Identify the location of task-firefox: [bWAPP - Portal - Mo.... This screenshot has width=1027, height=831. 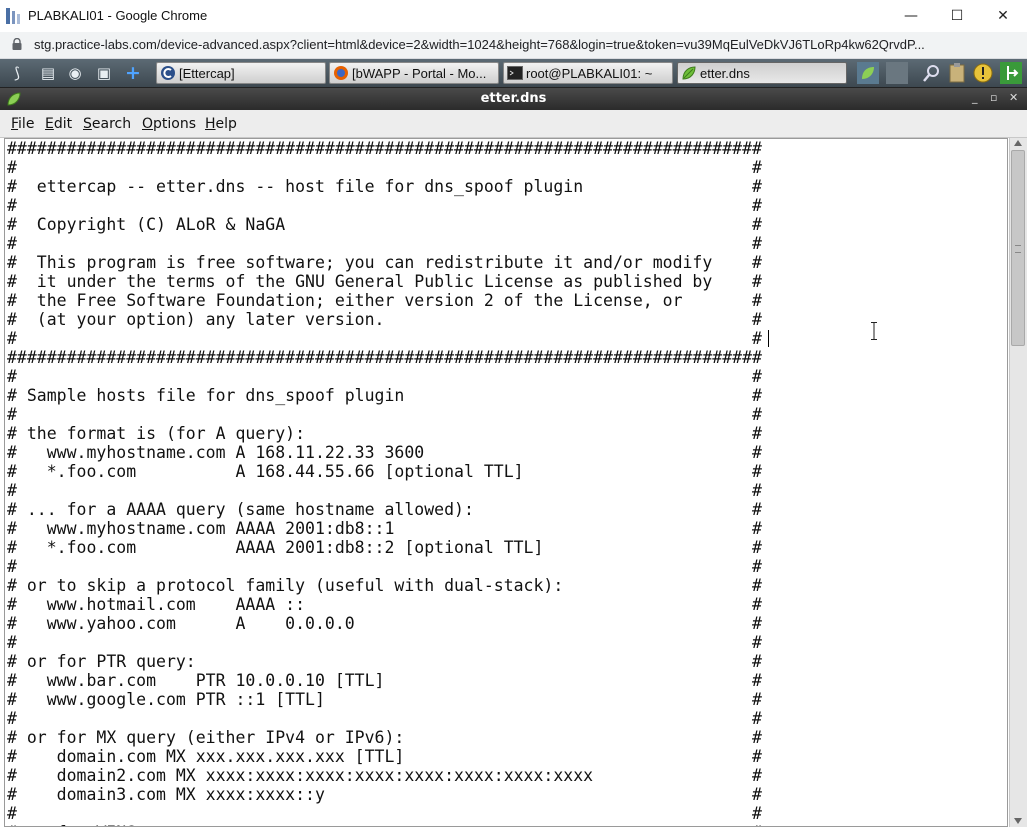
(414, 73).